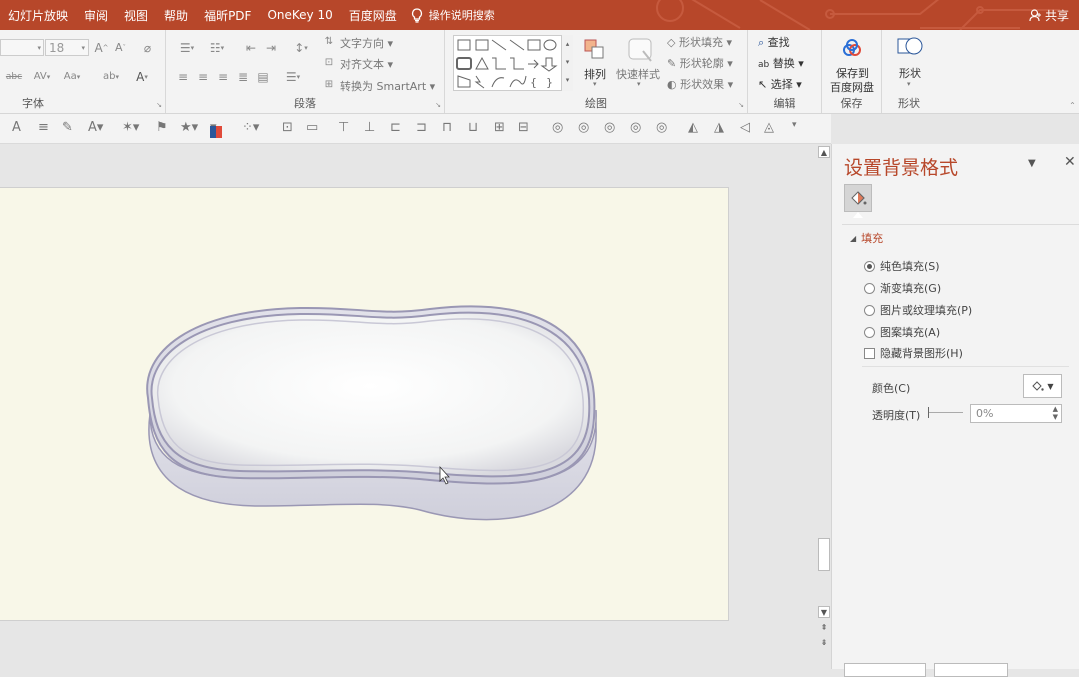 The height and width of the screenshot is (677, 1079). I want to click on align-middle-icon: ⊥, so click(369, 127).